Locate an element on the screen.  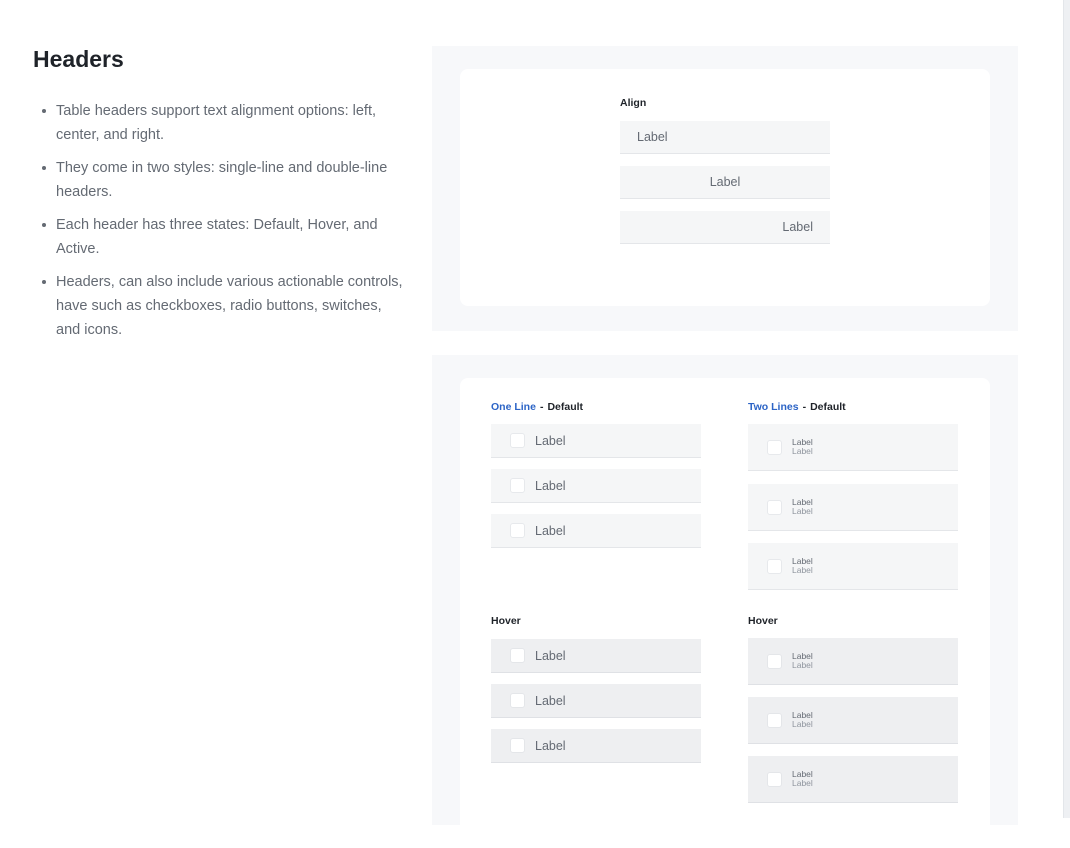
one-line-title: One Line is located at coordinates (513, 407).